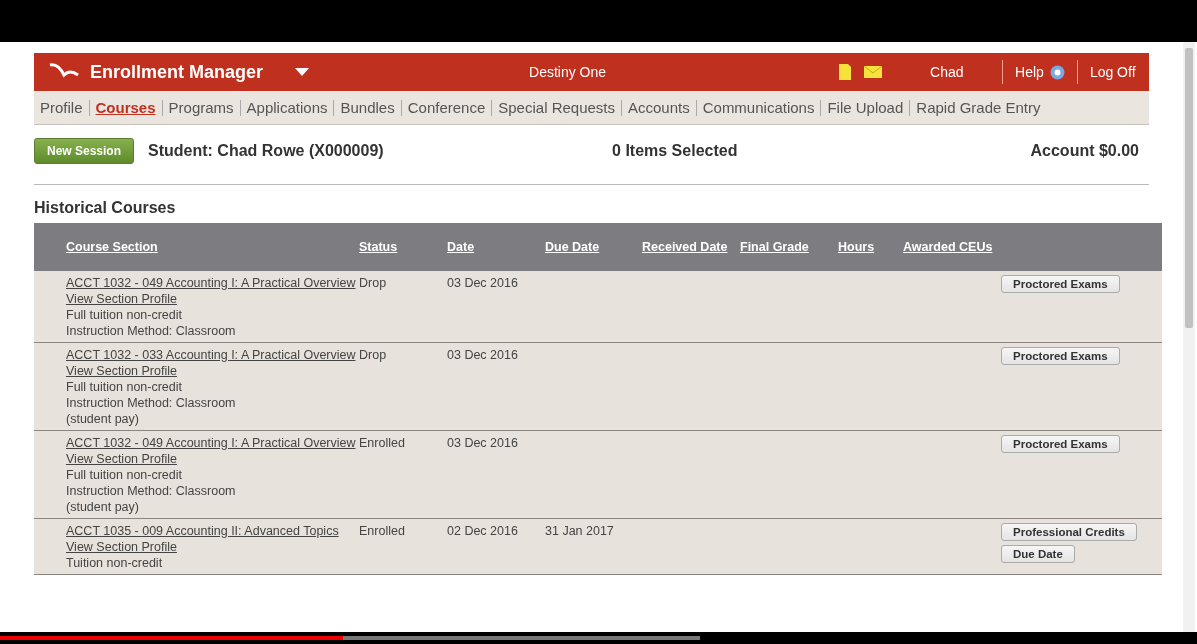 Image resolution: width=1197 pixels, height=644 pixels. What do you see at coordinates (211, 355) in the screenshot?
I see `course-link: ACCT 1032 - 033 Accounting I: A Practical Overview` at bounding box center [211, 355].